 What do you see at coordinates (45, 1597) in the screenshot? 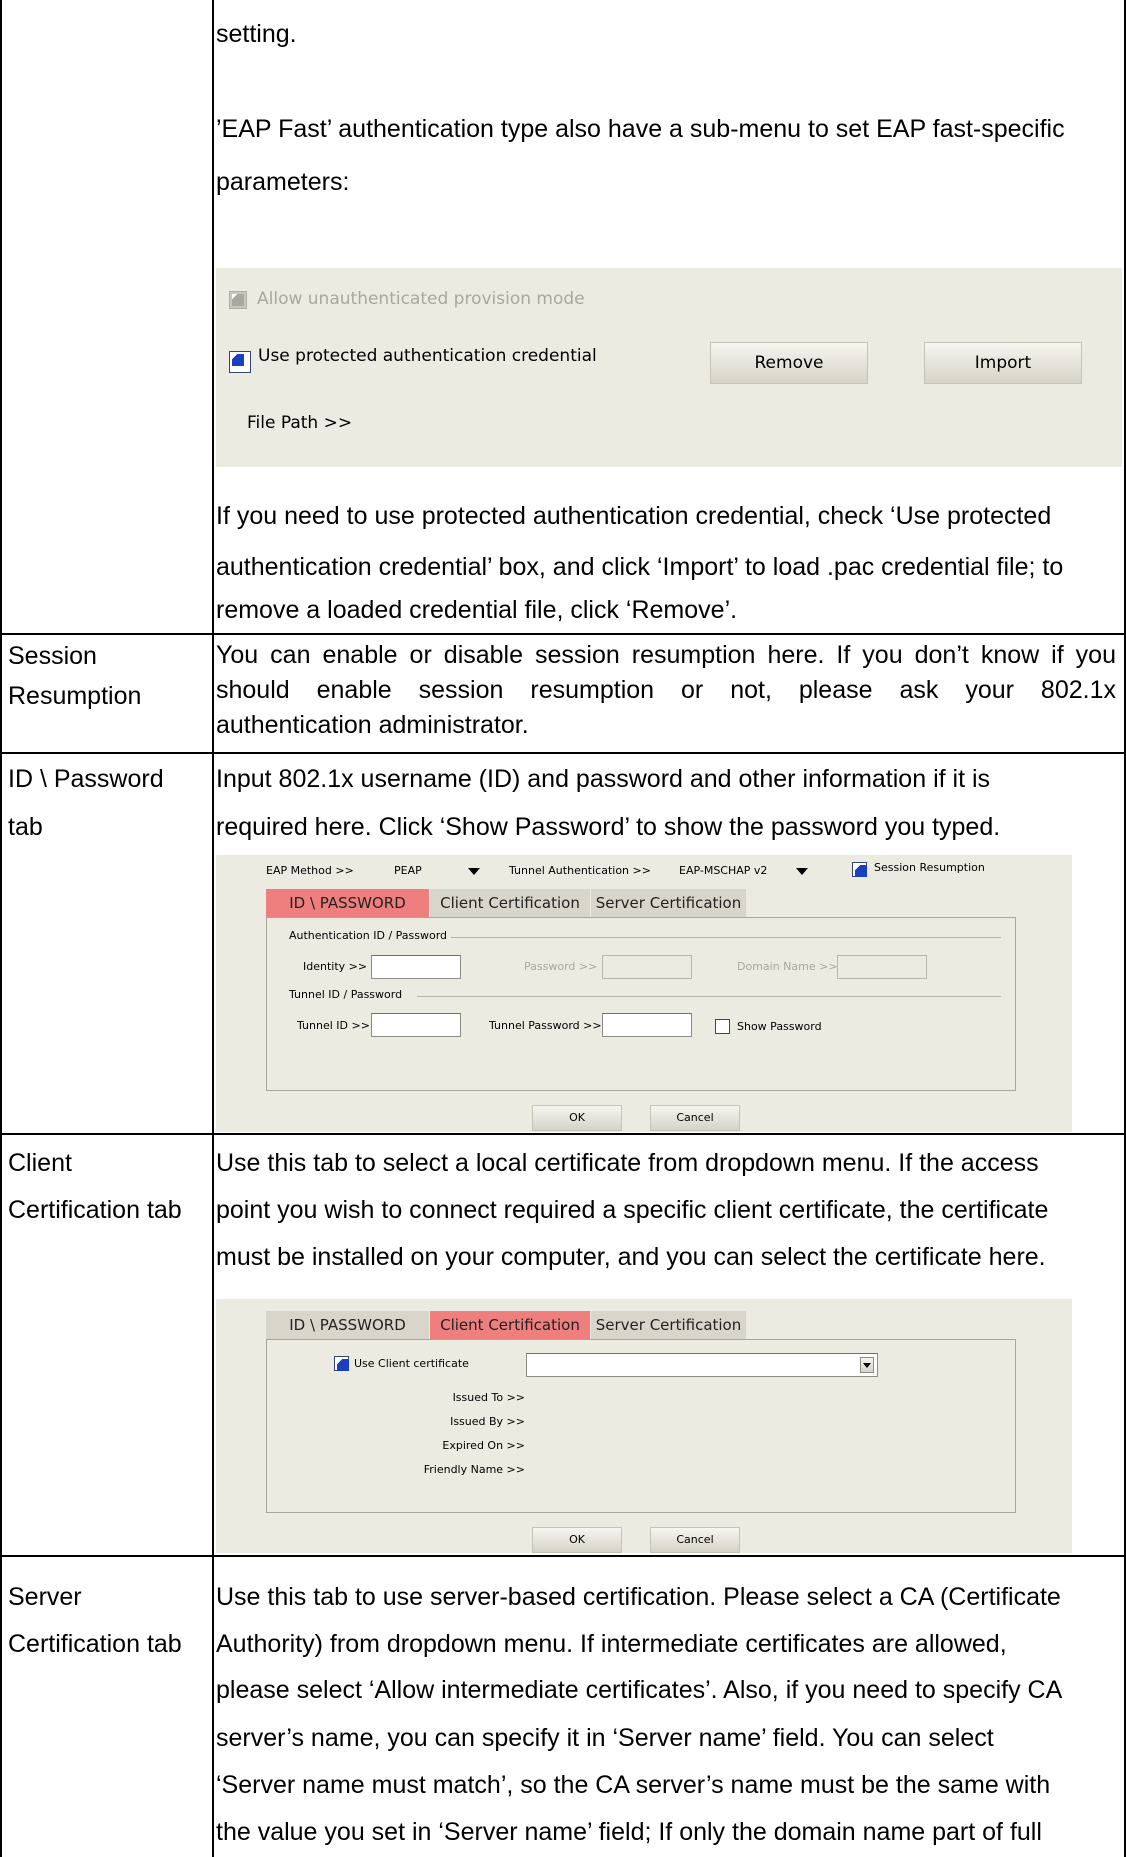
I see `row-label: Server` at bounding box center [45, 1597].